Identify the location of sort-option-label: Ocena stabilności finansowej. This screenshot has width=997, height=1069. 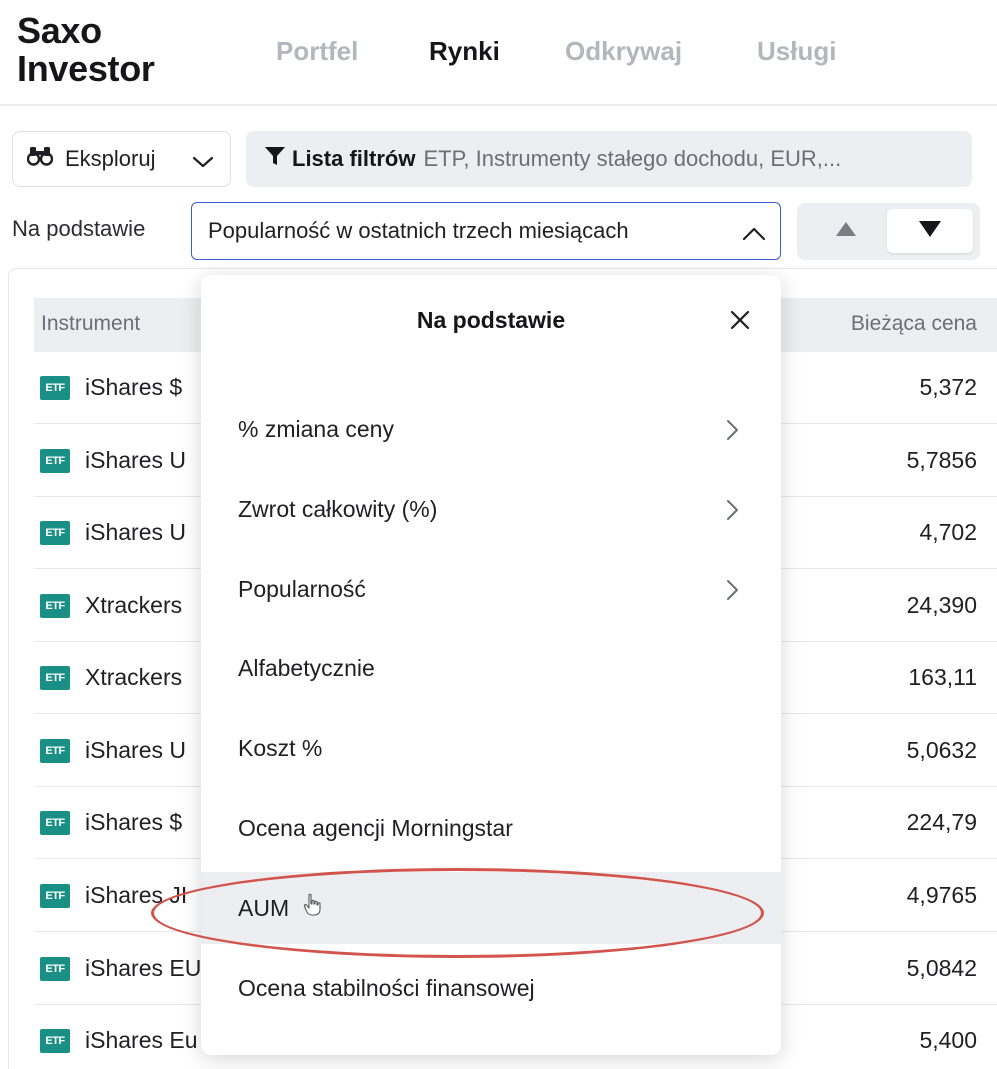
(386, 987).